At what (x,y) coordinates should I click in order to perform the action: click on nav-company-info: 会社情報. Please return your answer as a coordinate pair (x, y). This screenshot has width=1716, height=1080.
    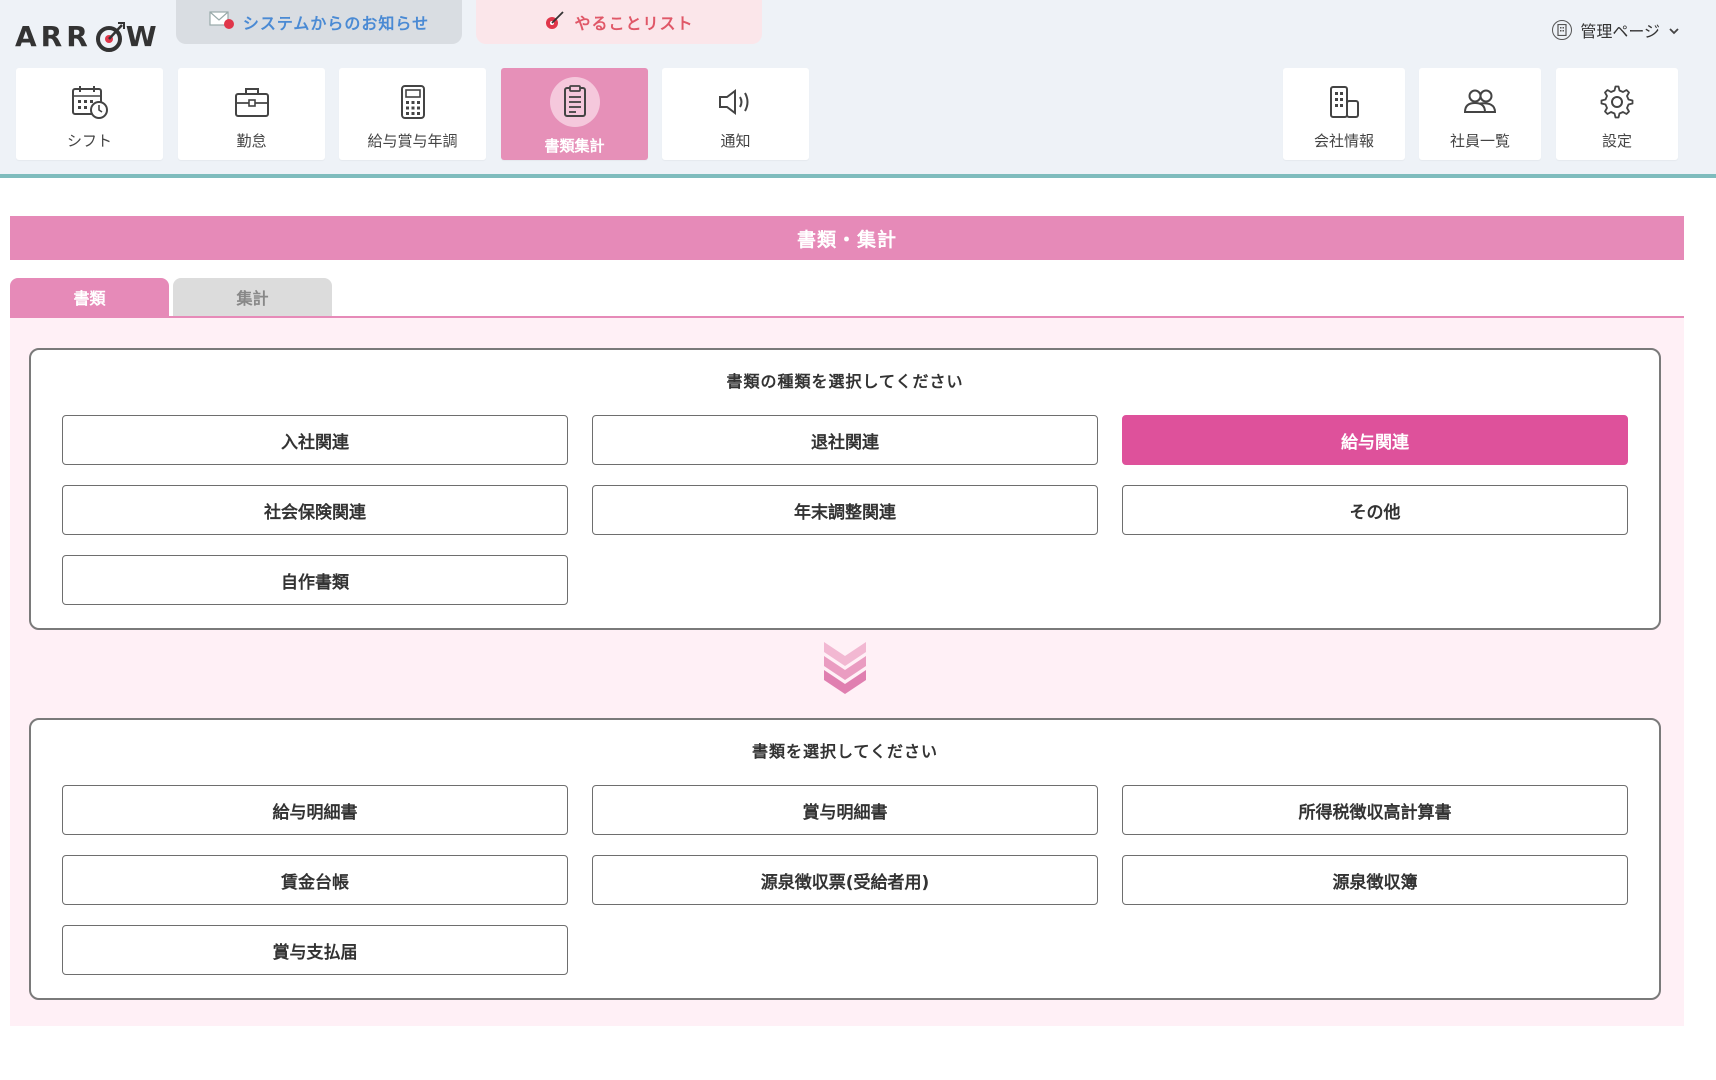
    Looking at the image, I should click on (1344, 114).